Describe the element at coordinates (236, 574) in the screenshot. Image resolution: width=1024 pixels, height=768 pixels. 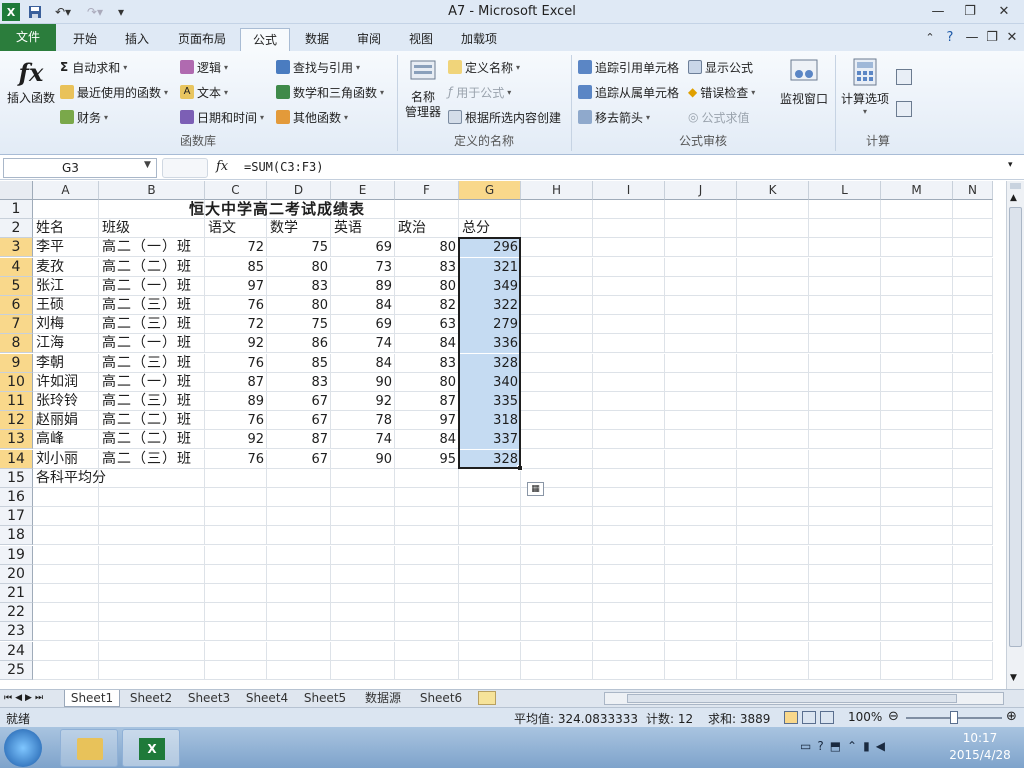
I see `cell-c20` at that location.